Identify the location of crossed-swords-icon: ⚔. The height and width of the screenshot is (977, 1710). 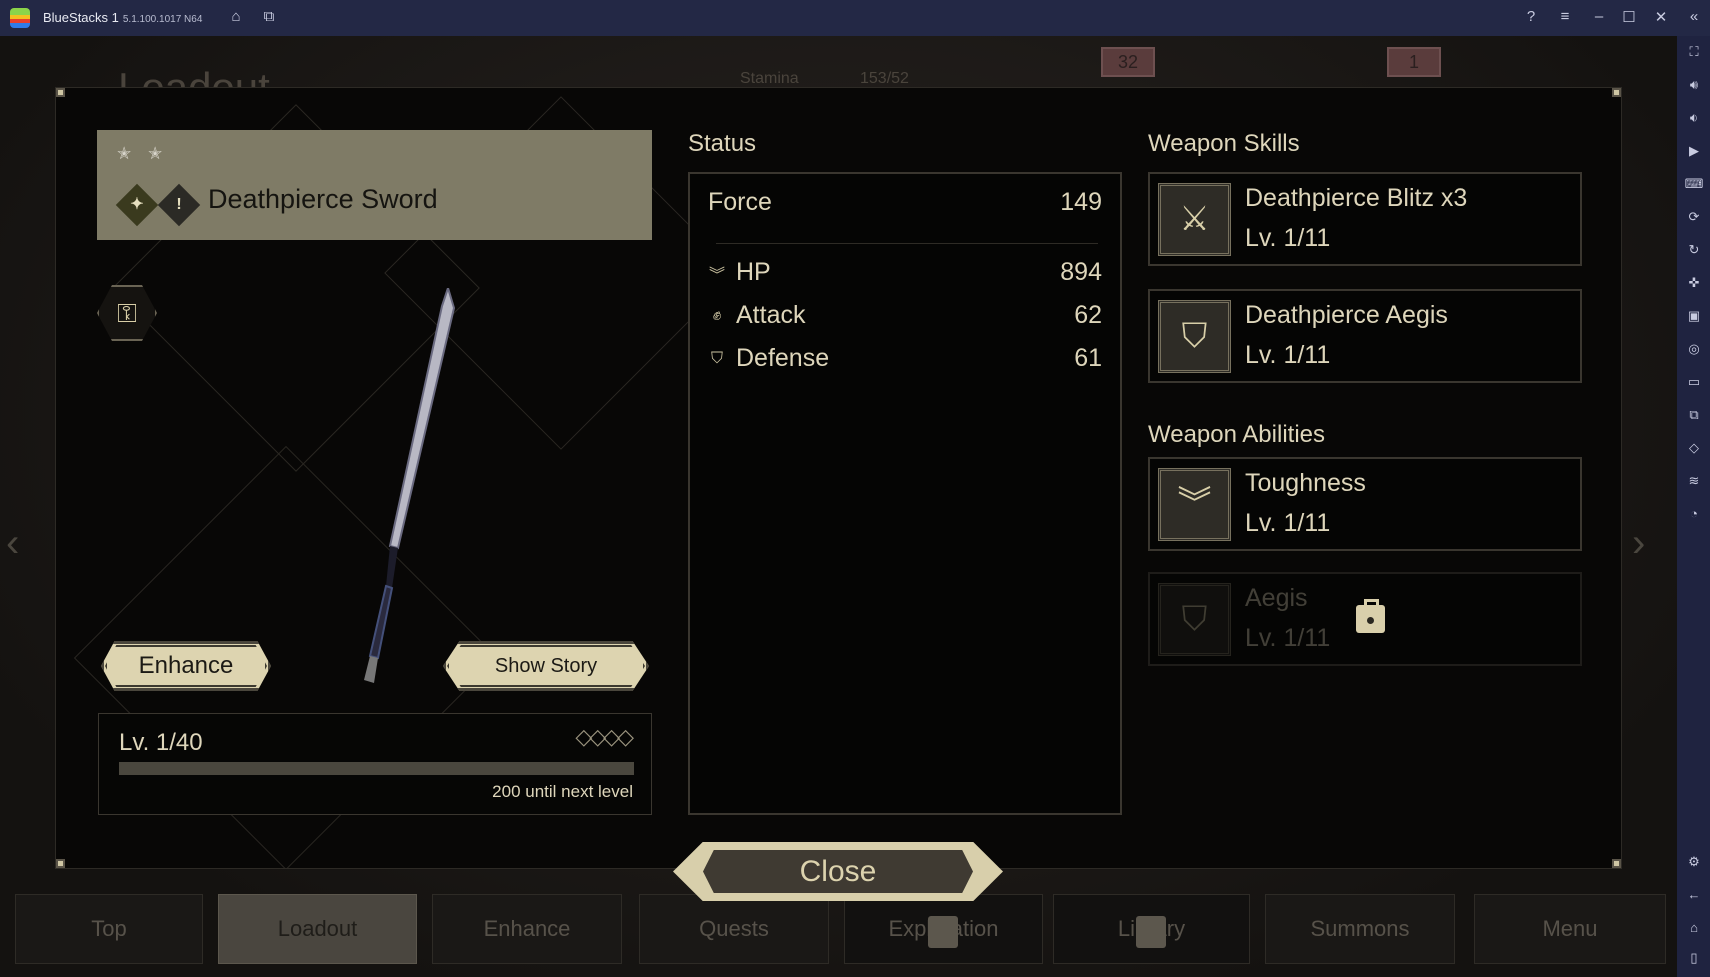
(1194, 219).